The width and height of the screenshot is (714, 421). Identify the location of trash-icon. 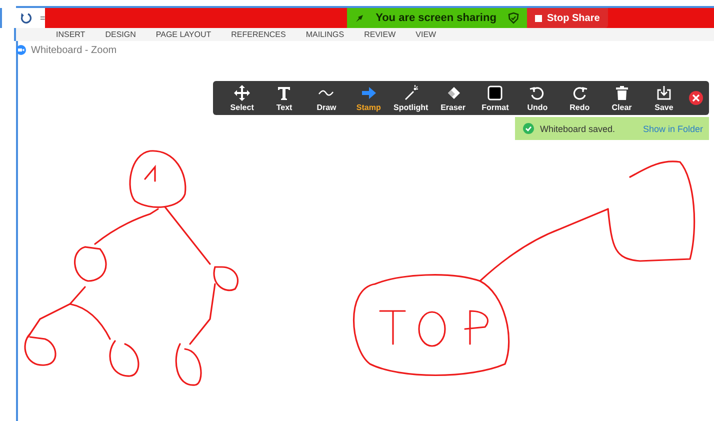
(622, 92).